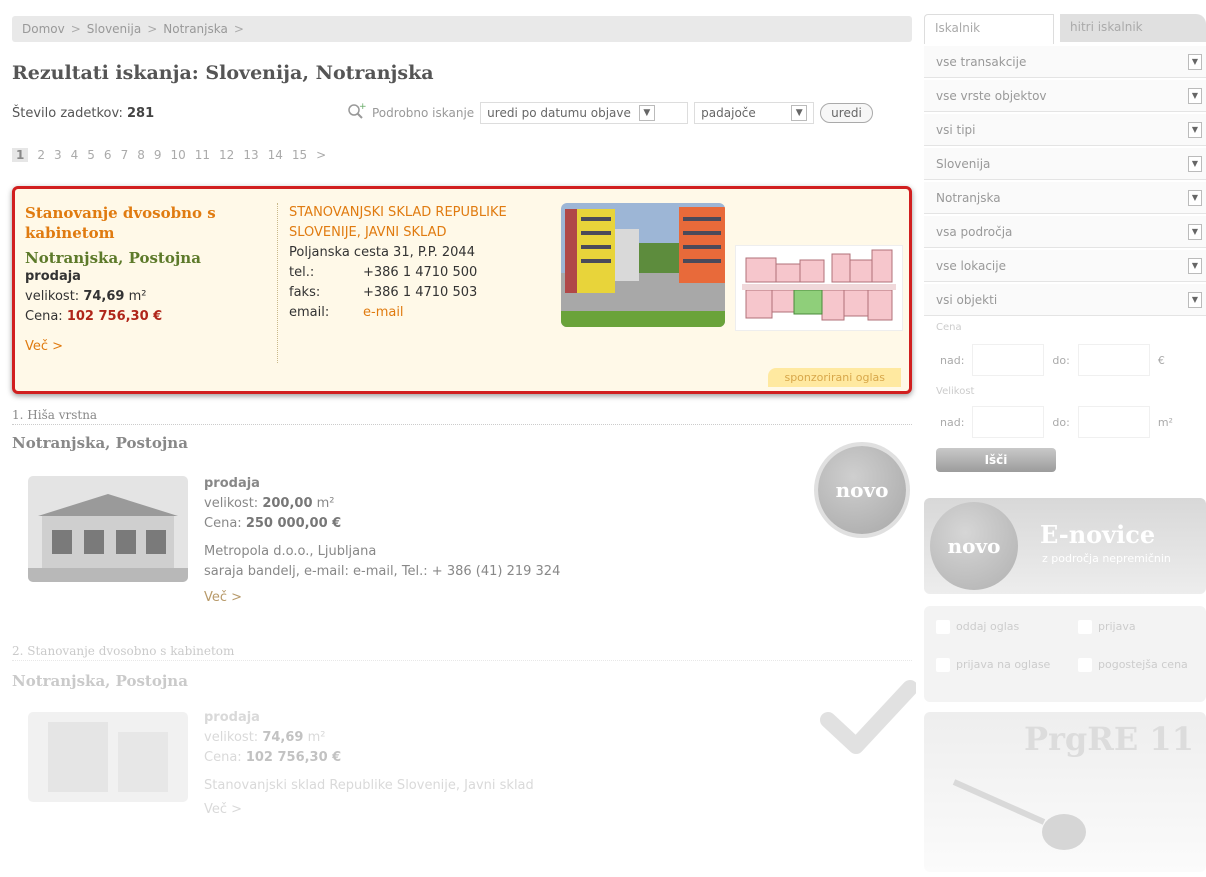 Image resolution: width=1206 pixels, height=877 pixels. Describe the element at coordinates (955, 391) in the screenshot. I see `size-legend: Velikost` at that location.